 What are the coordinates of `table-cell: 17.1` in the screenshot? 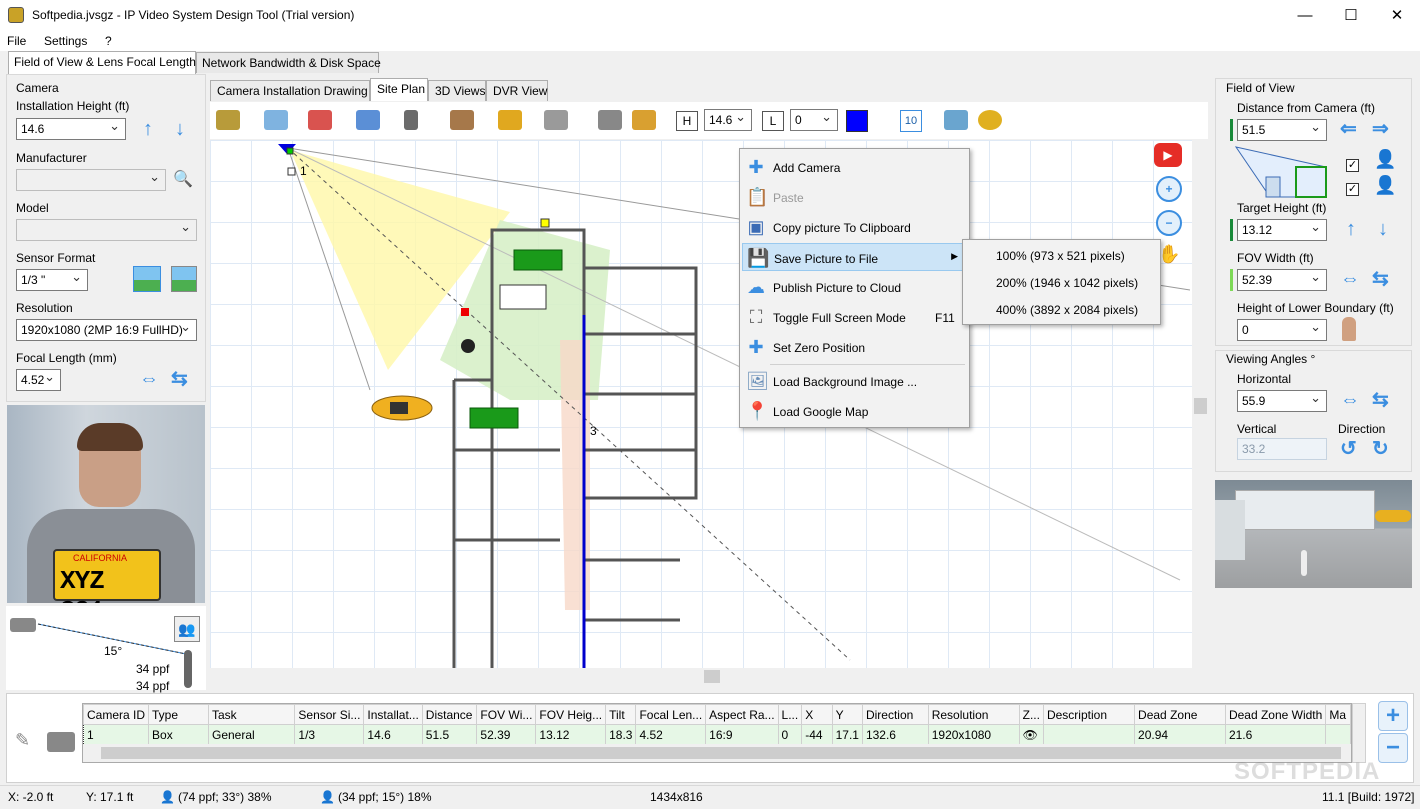 It's located at (847, 734).